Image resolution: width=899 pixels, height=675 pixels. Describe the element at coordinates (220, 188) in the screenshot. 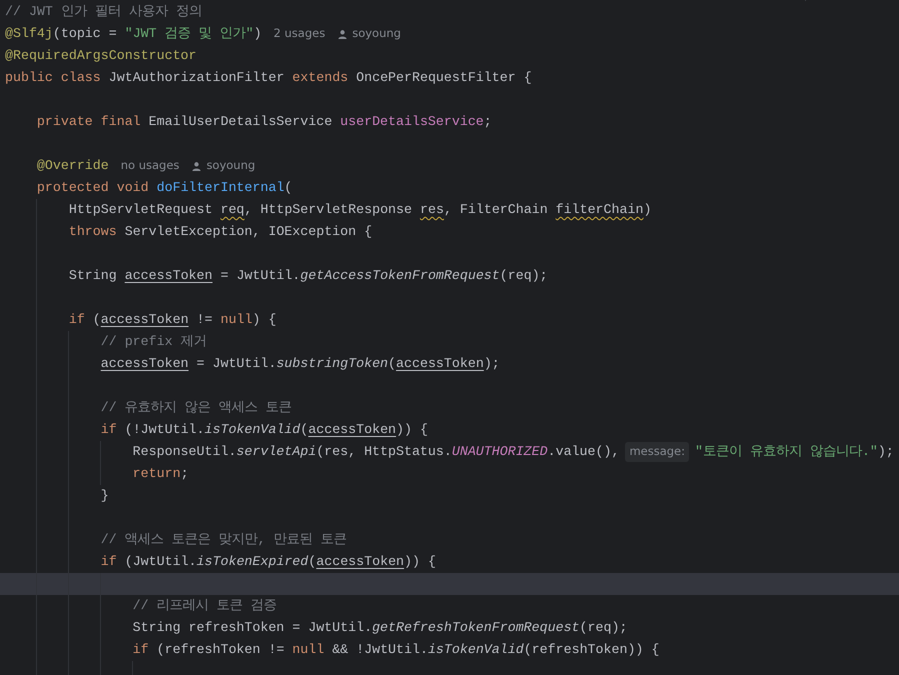

I see `method-name: doFilterInternal` at that location.